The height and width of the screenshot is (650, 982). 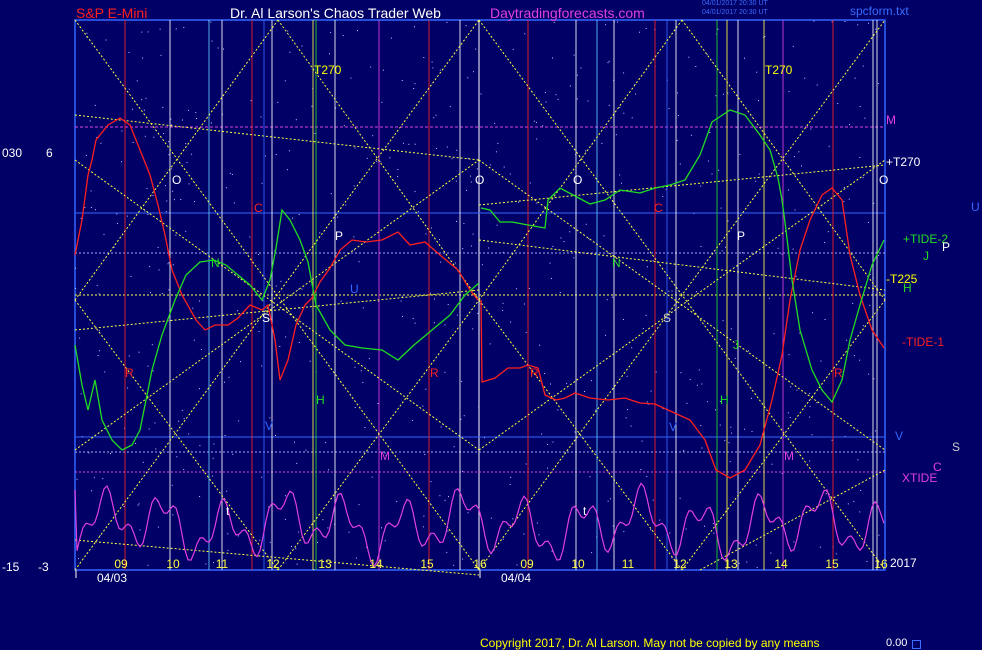 I want to click on right-label: V, so click(x=899, y=436).